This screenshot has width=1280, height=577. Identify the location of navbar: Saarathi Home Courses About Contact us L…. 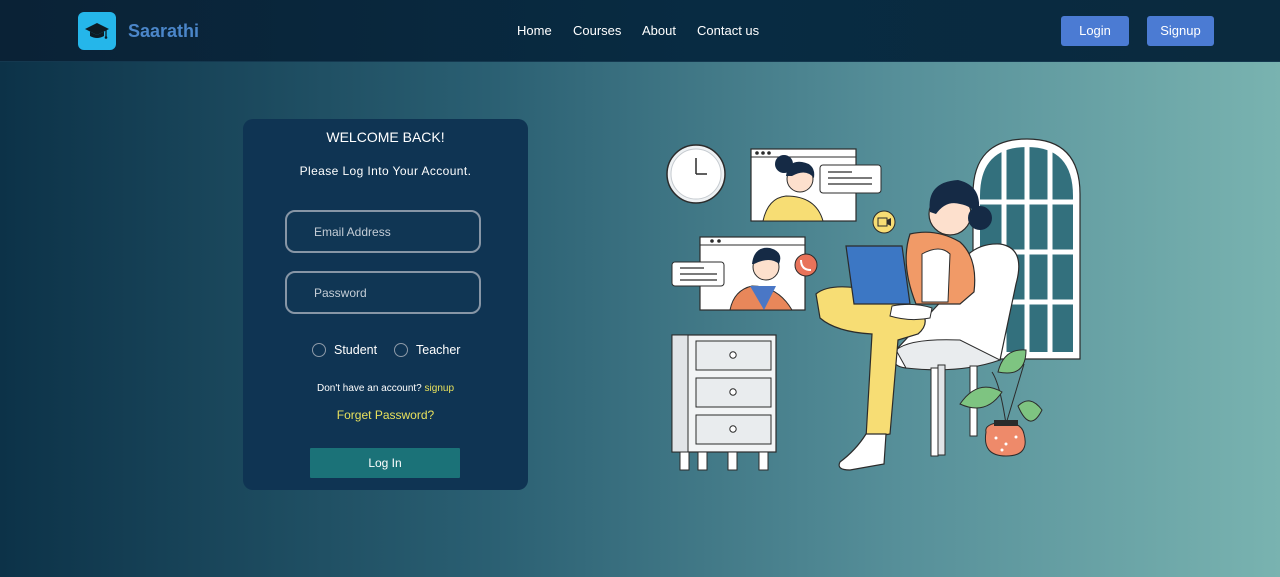
(640, 31).